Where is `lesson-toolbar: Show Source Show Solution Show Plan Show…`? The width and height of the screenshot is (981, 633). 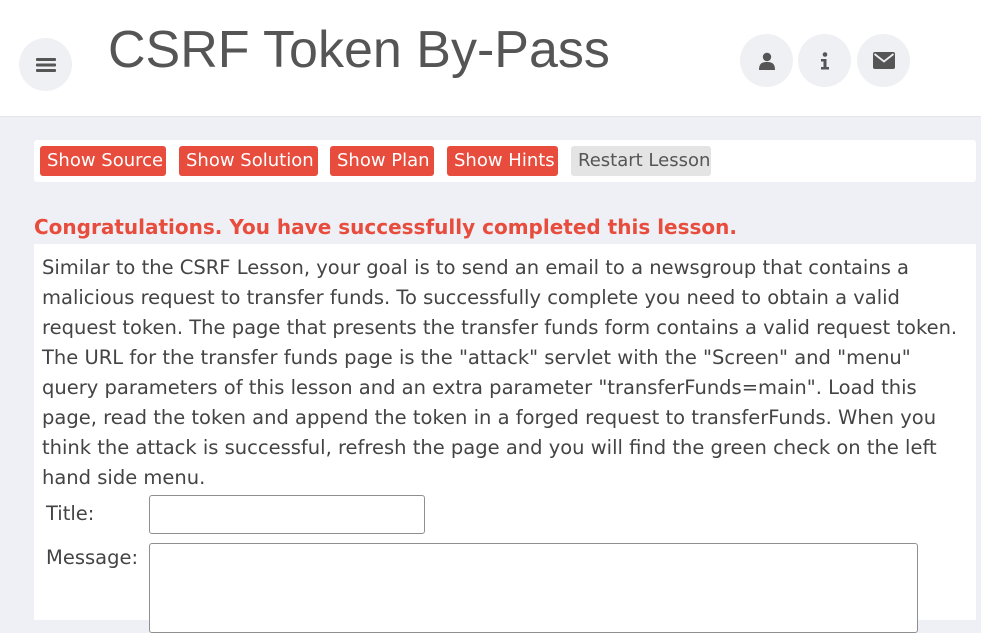 lesson-toolbar: Show Source Show Solution Show Plan Show… is located at coordinates (505, 161).